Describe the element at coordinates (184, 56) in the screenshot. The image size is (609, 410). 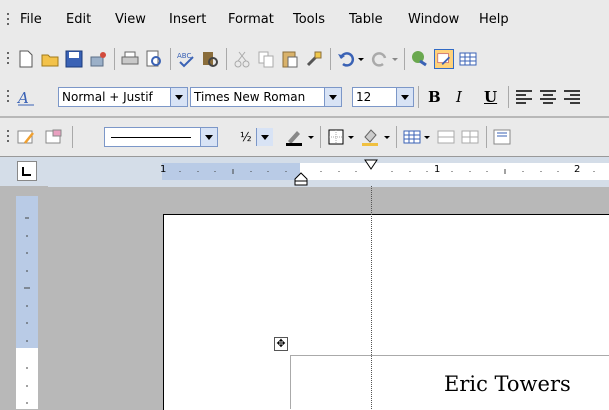
I see `svg-text: ABC` at that location.